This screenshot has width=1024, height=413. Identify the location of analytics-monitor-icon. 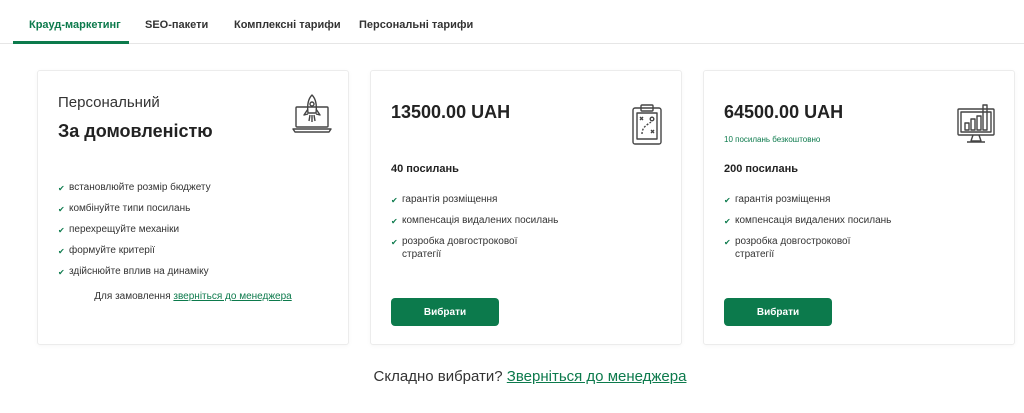
(976, 123).